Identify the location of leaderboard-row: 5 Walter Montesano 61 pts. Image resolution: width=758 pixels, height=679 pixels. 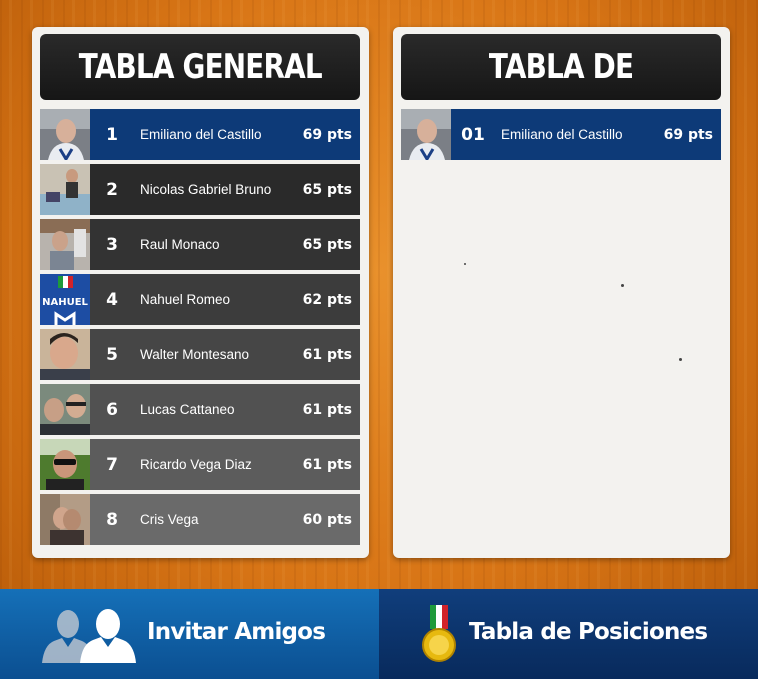
(200, 354).